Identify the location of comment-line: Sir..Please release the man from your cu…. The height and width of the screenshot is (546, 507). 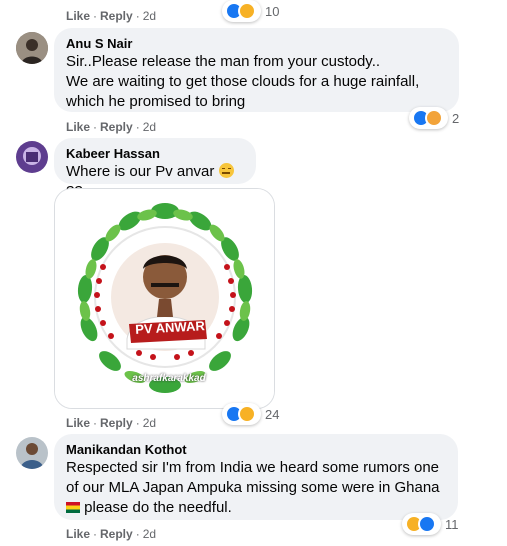
(223, 61).